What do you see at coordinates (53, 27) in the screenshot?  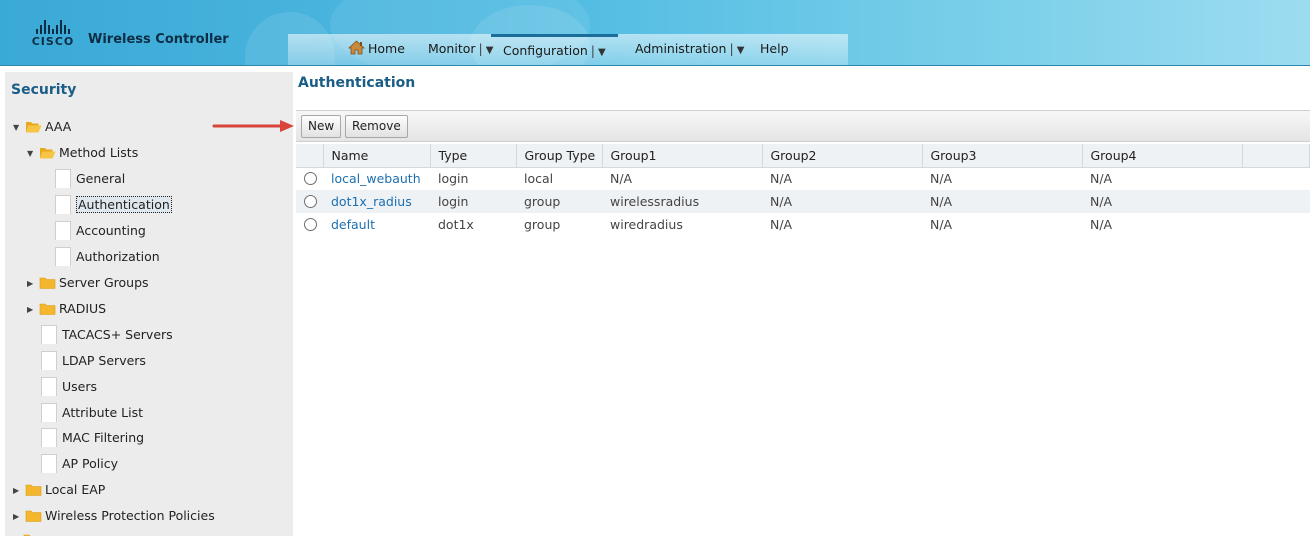 I see `cisco-logo-bars-icon` at bounding box center [53, 27].